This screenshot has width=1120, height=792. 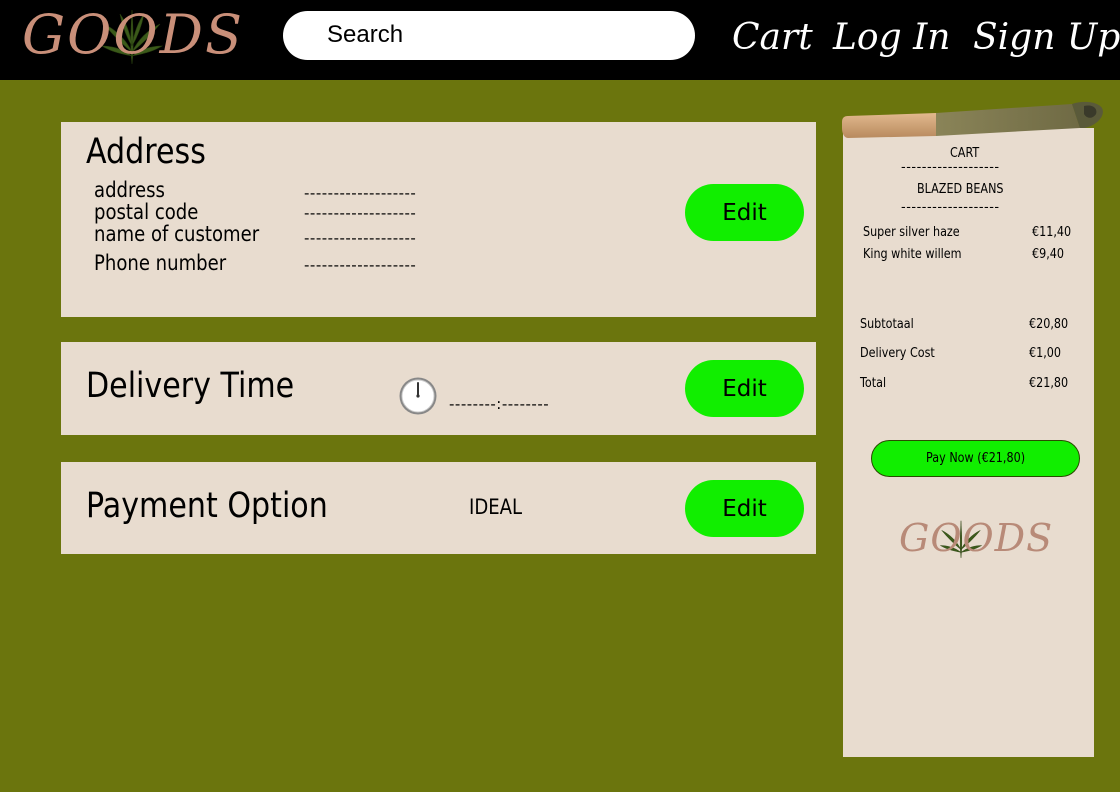 What do you see at coordinates (133, 34) in the screenshot?
I see `logo-text: GOODS` at bounding box center [133, 34].